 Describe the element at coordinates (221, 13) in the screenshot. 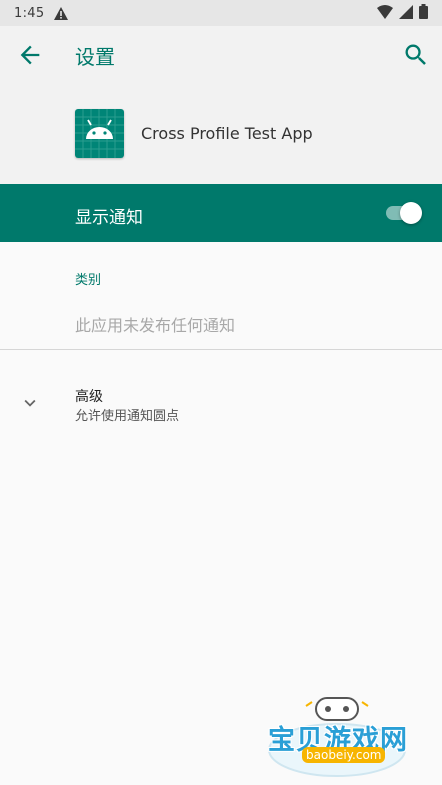

I see `status-bar: 1:45` at that location.